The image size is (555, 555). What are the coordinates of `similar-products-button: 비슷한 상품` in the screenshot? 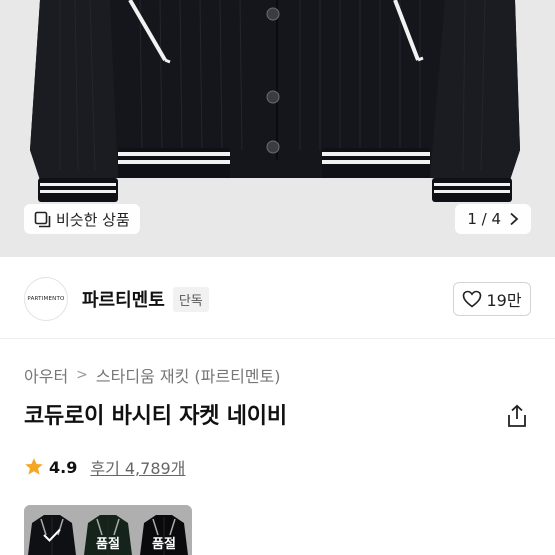 It's located at (82, 219).